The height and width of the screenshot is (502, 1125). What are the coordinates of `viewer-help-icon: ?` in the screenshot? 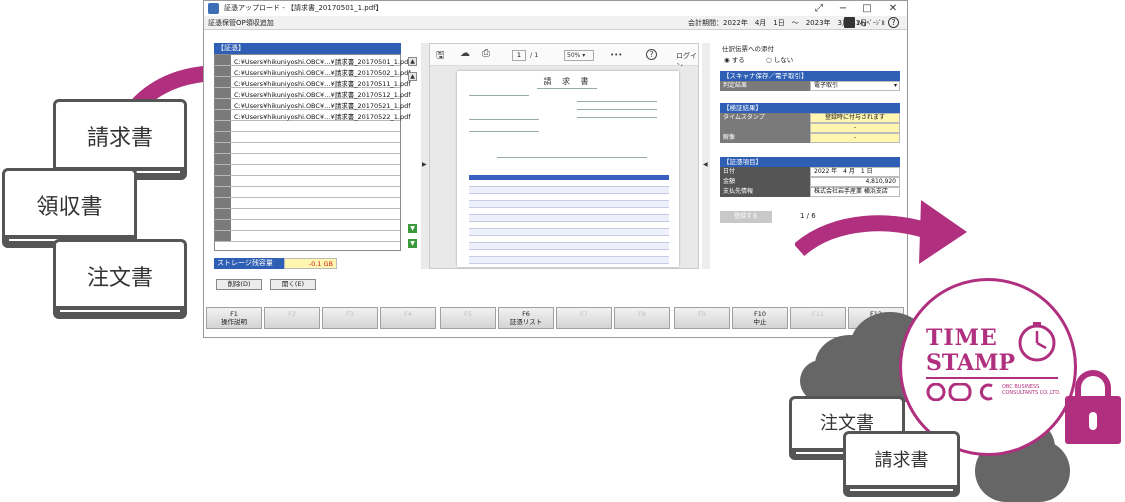 It's located at (651, 54).